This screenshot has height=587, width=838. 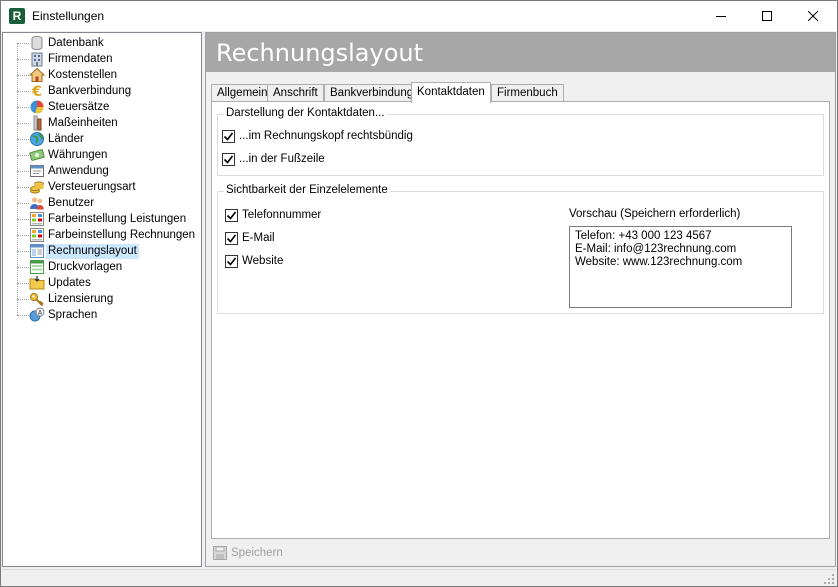 I want to click on tab-kontaktdaten: Kontaktdaten, so click(x=451, y=92).